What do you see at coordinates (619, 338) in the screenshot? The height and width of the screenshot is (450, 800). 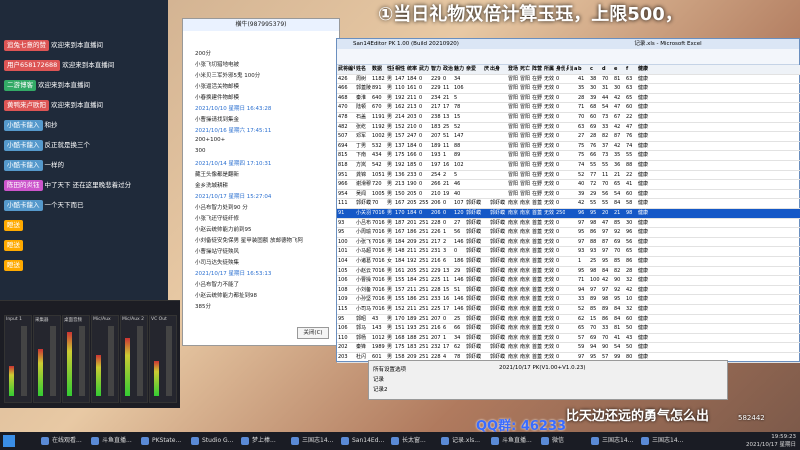 I see `table-cell: 41` at bounding box center [619, 338].